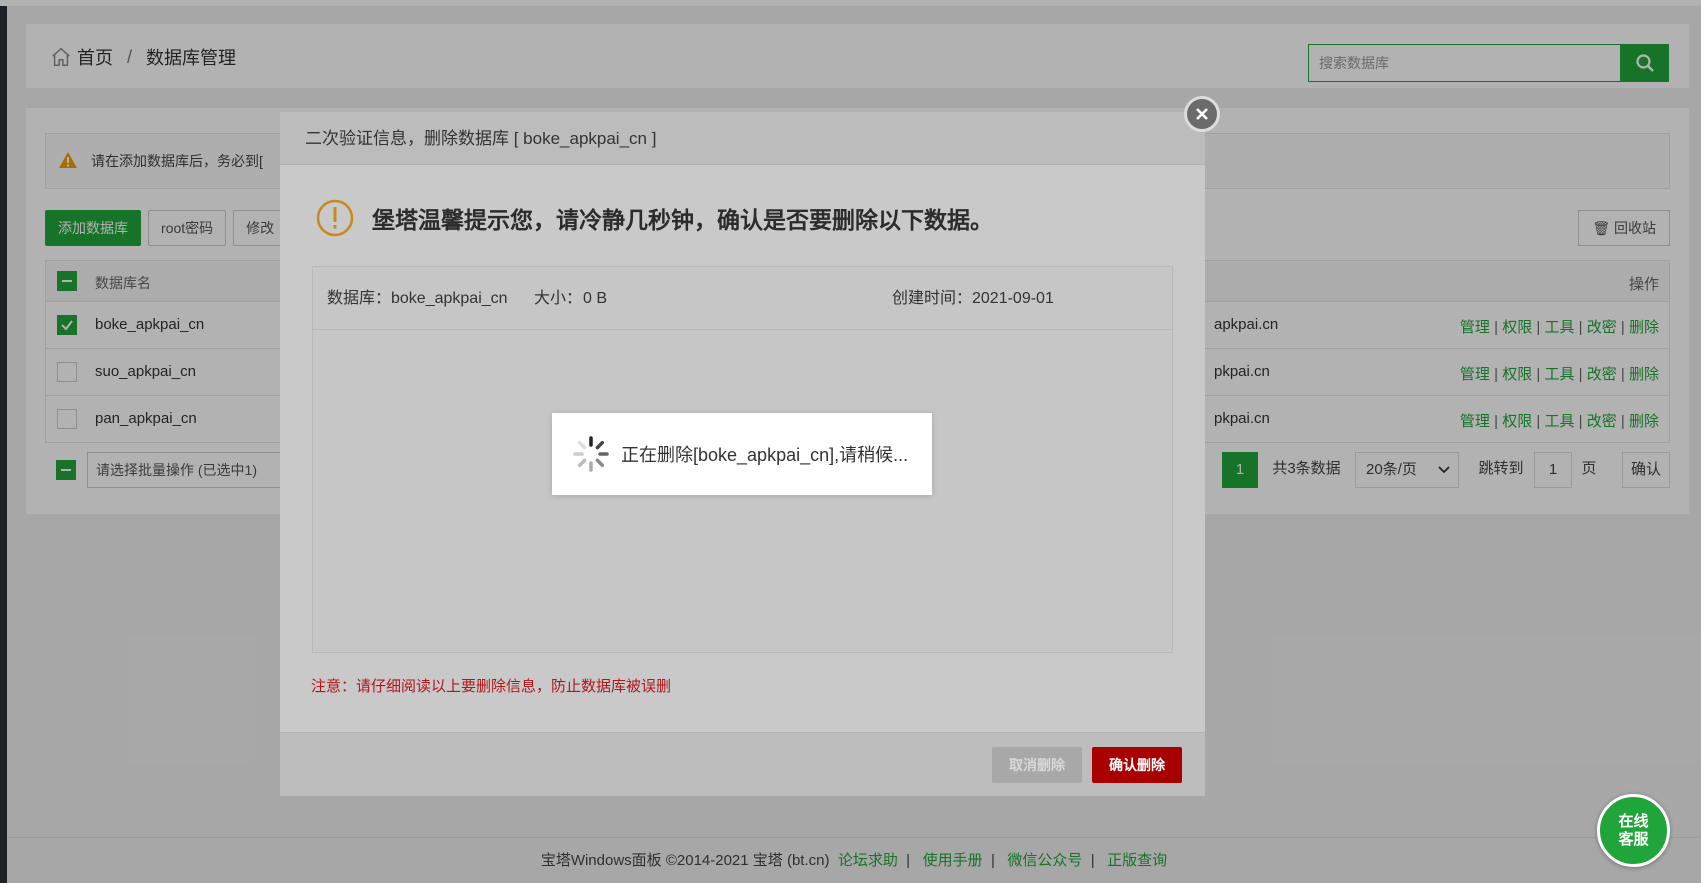  Describe the element at coordinates (591, 454) in the screenshot. I see `loading-spinner-icon` at that location.